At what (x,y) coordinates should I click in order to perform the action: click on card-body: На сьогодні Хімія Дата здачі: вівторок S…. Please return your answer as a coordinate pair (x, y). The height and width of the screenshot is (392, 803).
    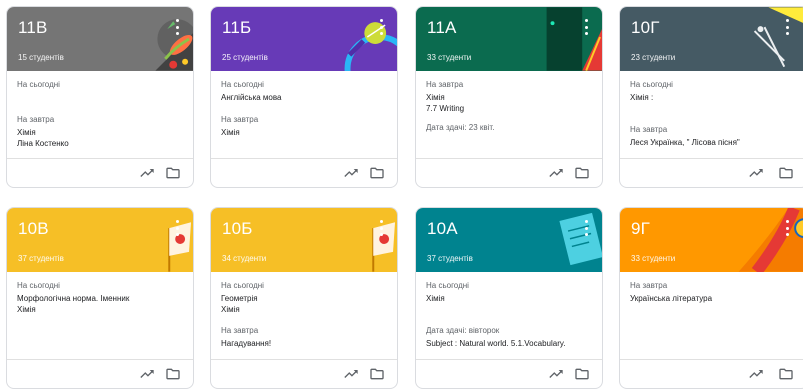
    Looking at the image, I should click on (509, 316).